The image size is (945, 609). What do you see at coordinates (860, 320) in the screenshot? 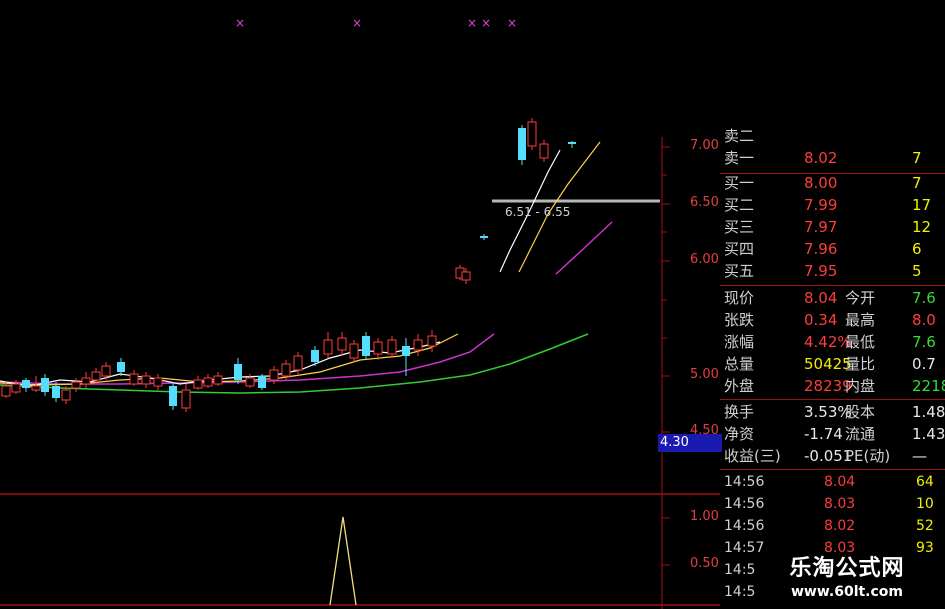
I see `quote-label-2: 最高` at bounding box center [860, 320].